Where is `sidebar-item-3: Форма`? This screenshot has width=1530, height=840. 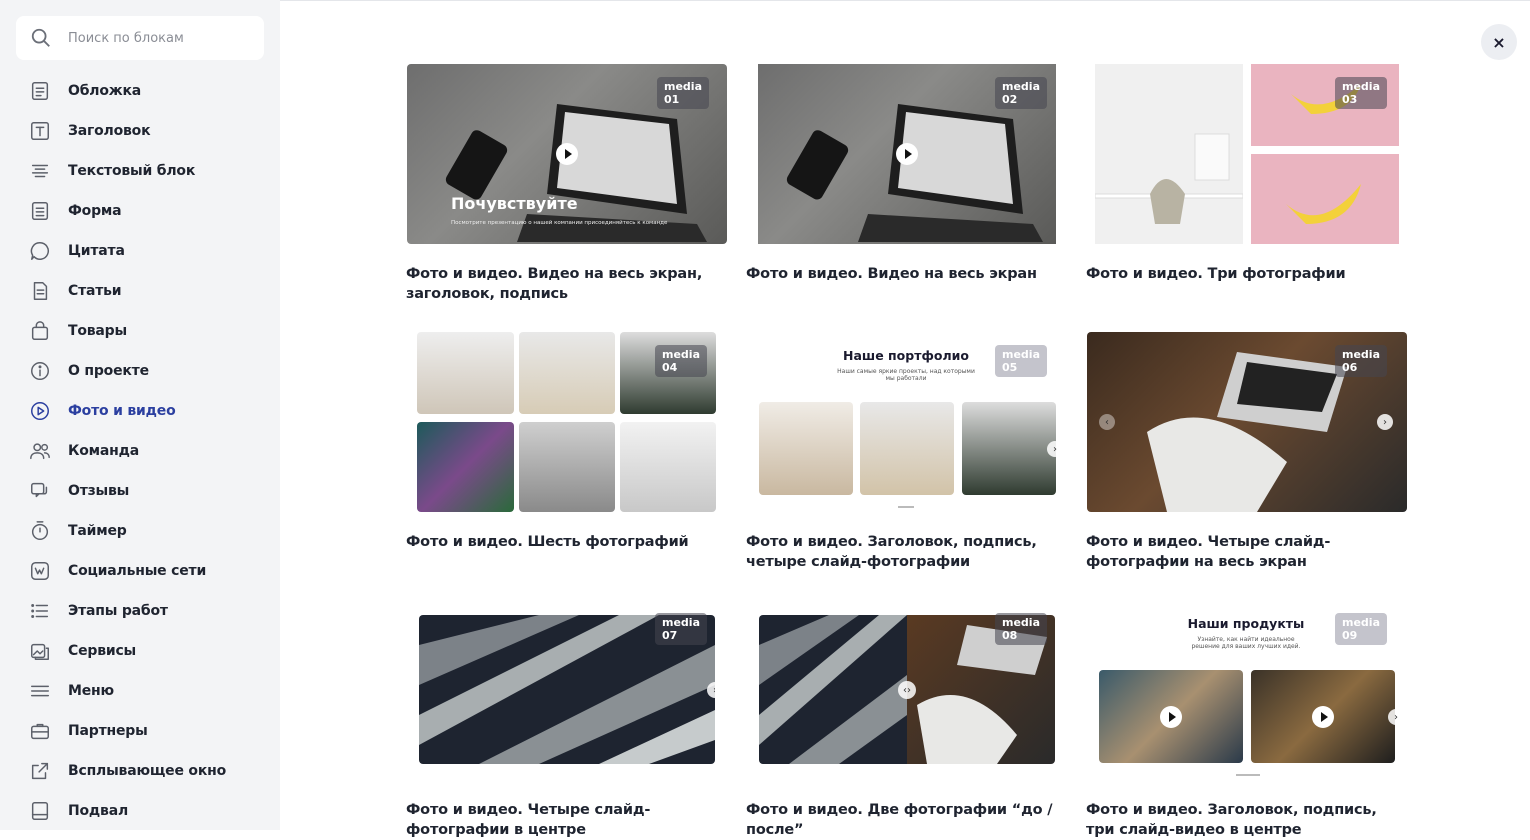
sidebar-item-3: Форма is located at coordinates (140, 211).